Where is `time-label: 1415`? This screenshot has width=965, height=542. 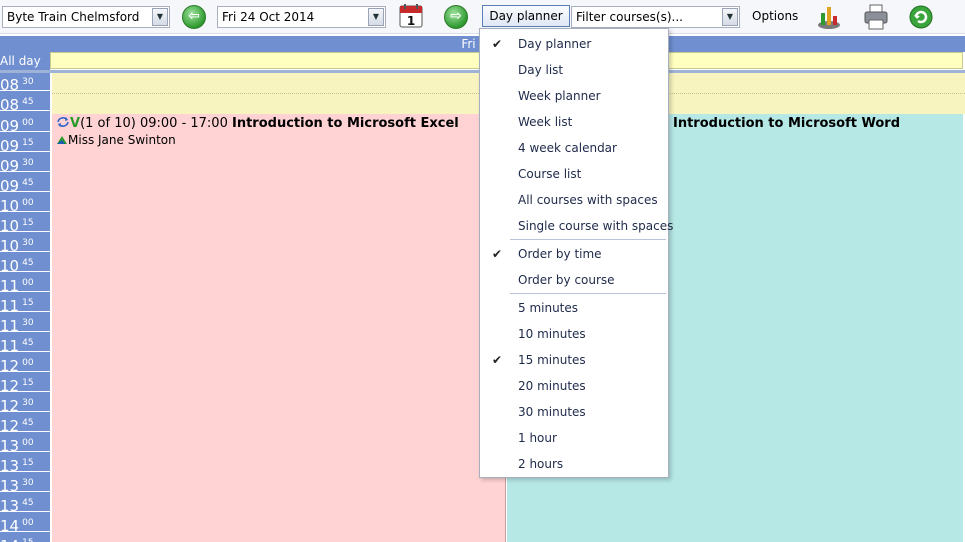
time-label: 1415 is located at coordinates (25, 538).